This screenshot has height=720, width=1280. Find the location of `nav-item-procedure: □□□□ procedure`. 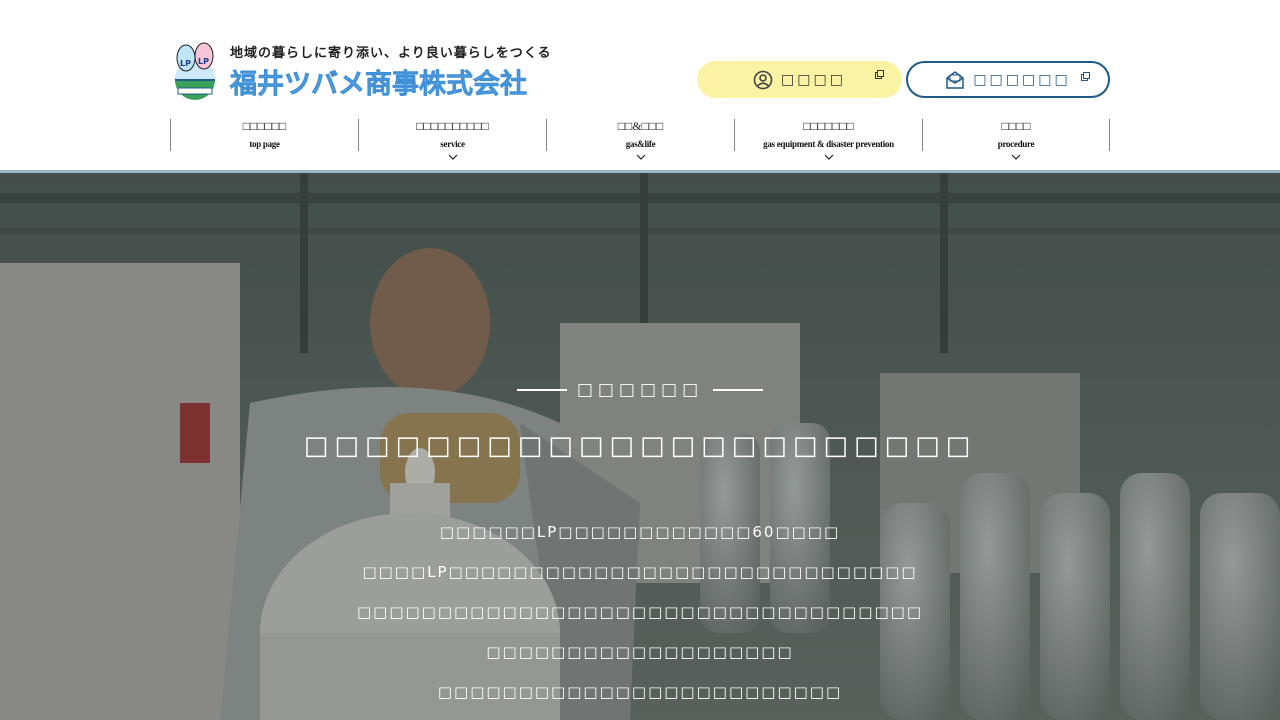

nav-item-procedure: □□□□ procedure is located at coordinates (1016, 139).